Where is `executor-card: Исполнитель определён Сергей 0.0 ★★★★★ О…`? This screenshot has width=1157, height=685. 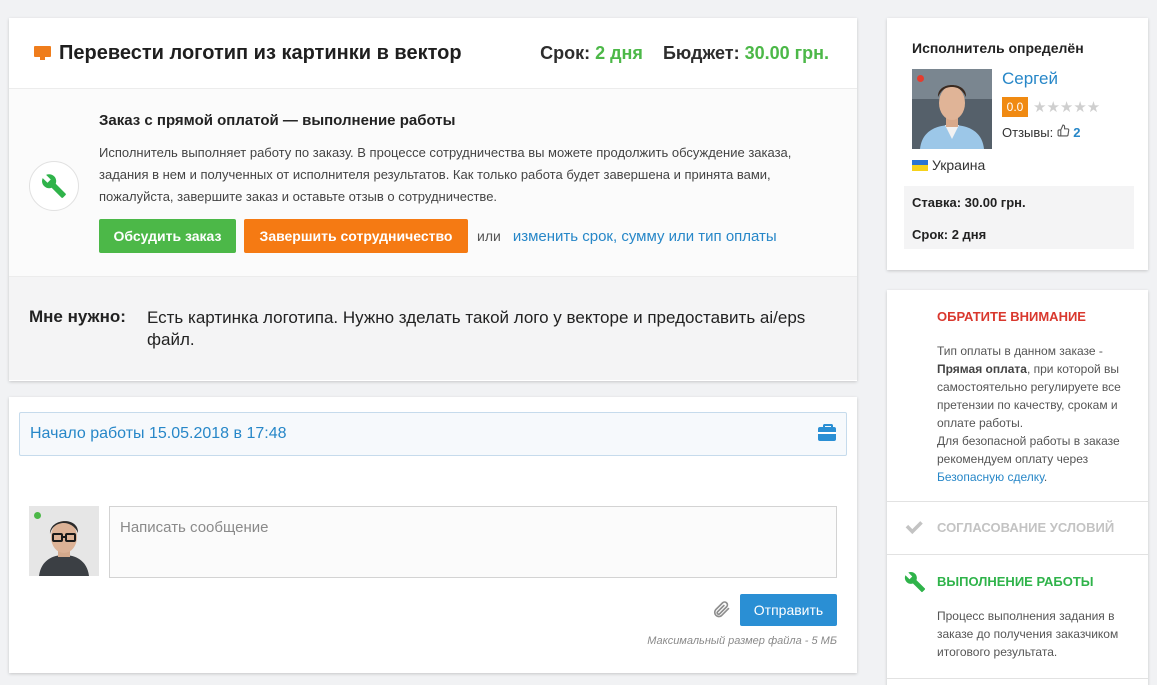 executor-card: Исполнитель определён Сергей 0.0 ★★★★★ О… is located at coordinates (1017, 144).